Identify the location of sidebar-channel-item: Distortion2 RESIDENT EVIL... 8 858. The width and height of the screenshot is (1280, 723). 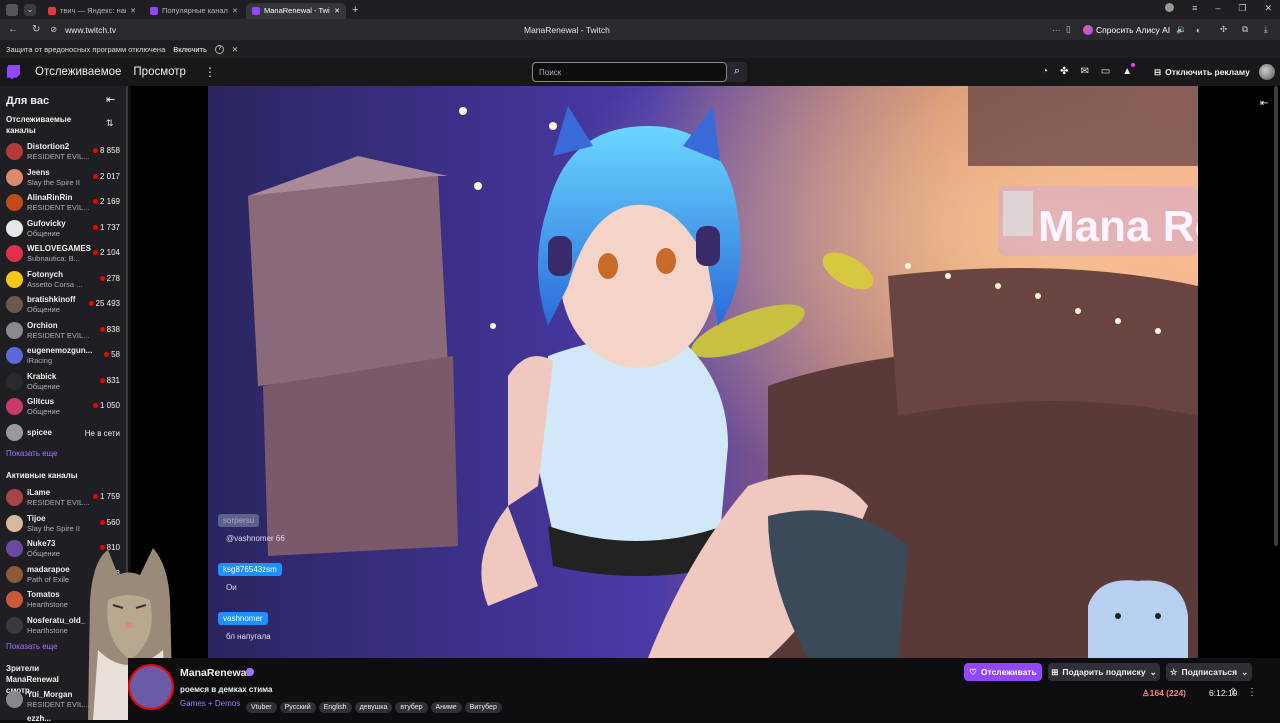
(66, 152).